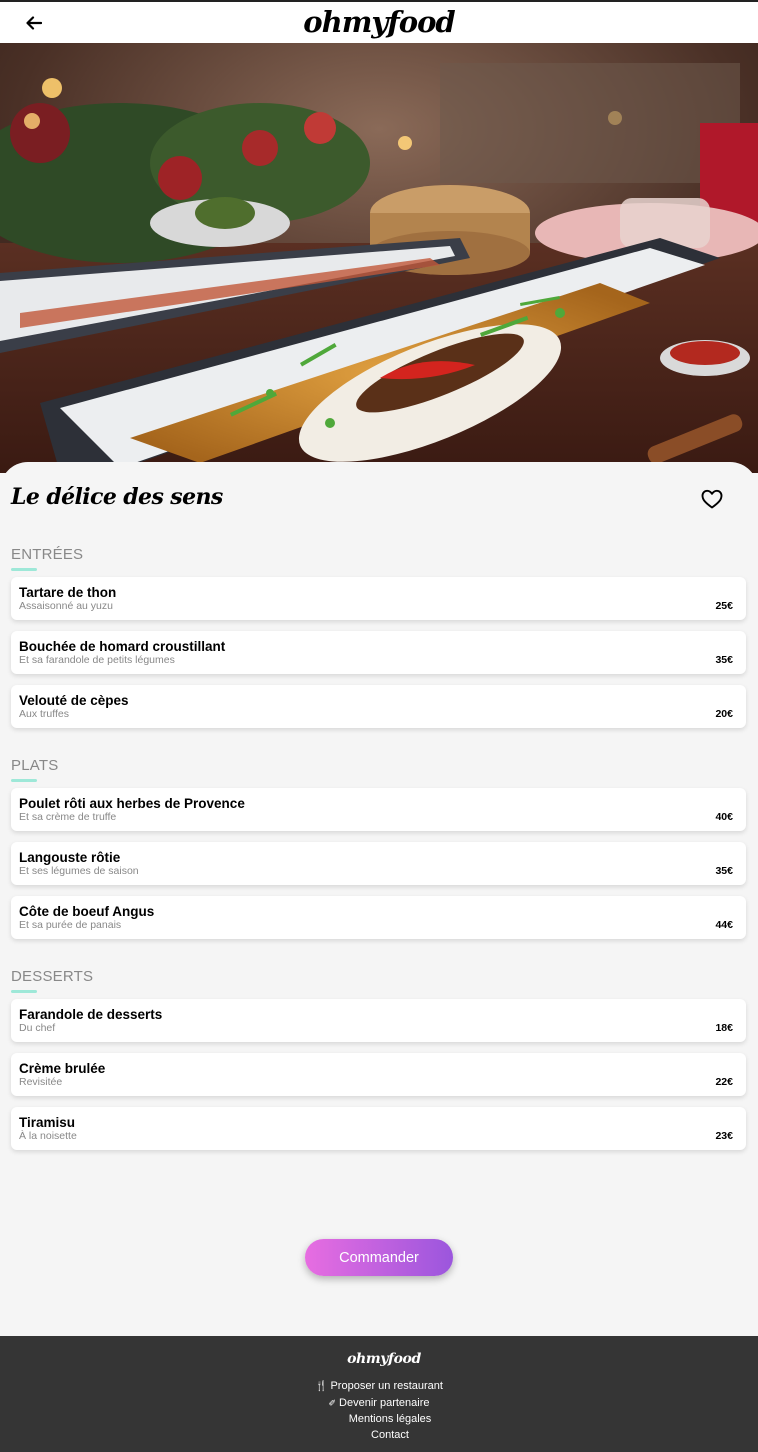 The width and height of the screenshot is (758, 1452). I want to click on dish-card: Tiramisu À la noisette 23€, so click(378, 1128).